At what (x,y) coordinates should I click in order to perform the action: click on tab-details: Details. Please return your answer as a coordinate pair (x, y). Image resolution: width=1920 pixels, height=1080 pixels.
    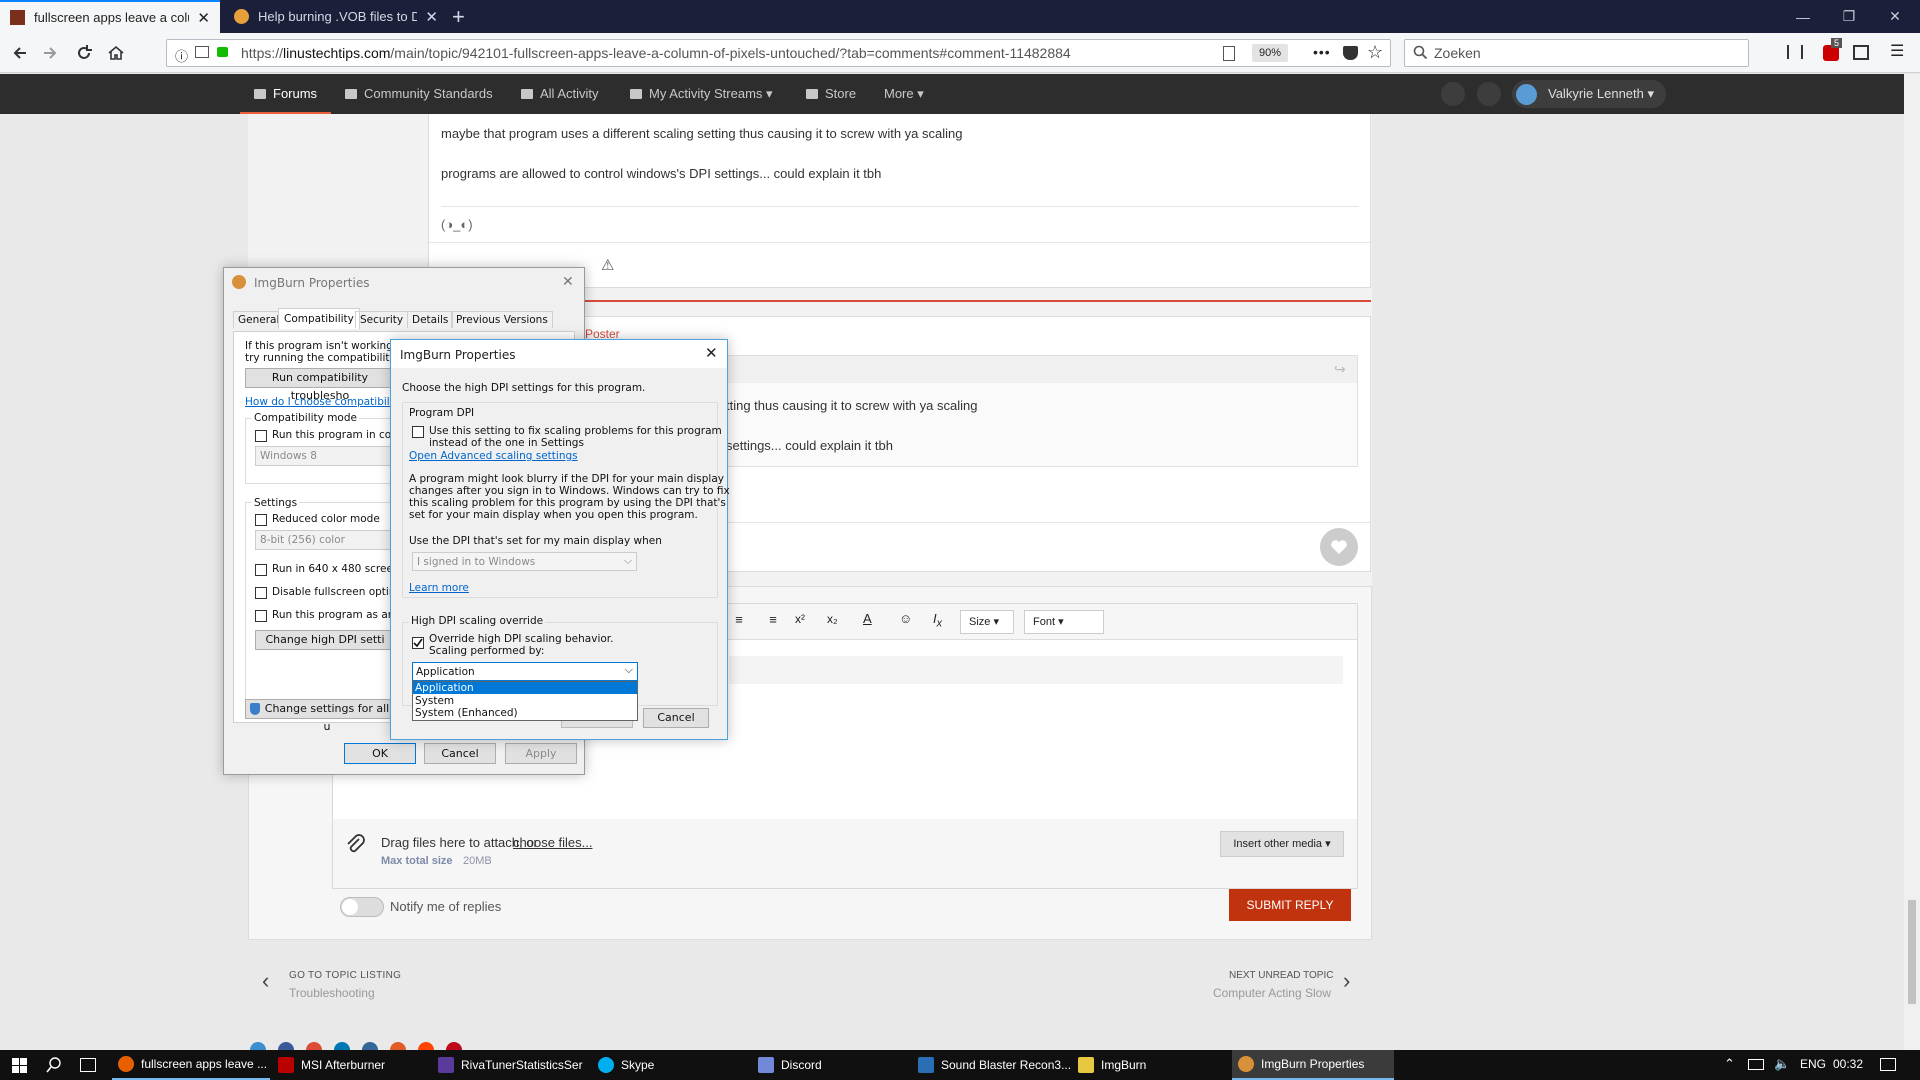
    Looking at the image, I should click on (430, 319).